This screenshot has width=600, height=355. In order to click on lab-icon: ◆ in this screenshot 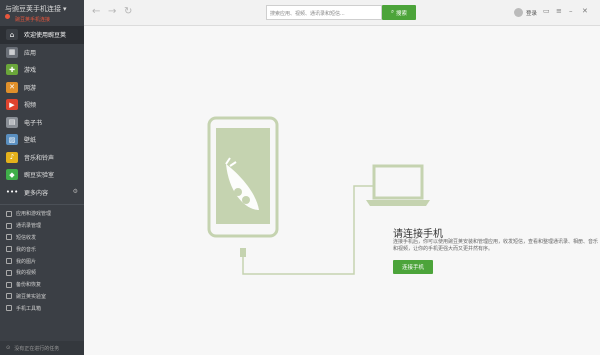, I will do `click(12, 175)`.